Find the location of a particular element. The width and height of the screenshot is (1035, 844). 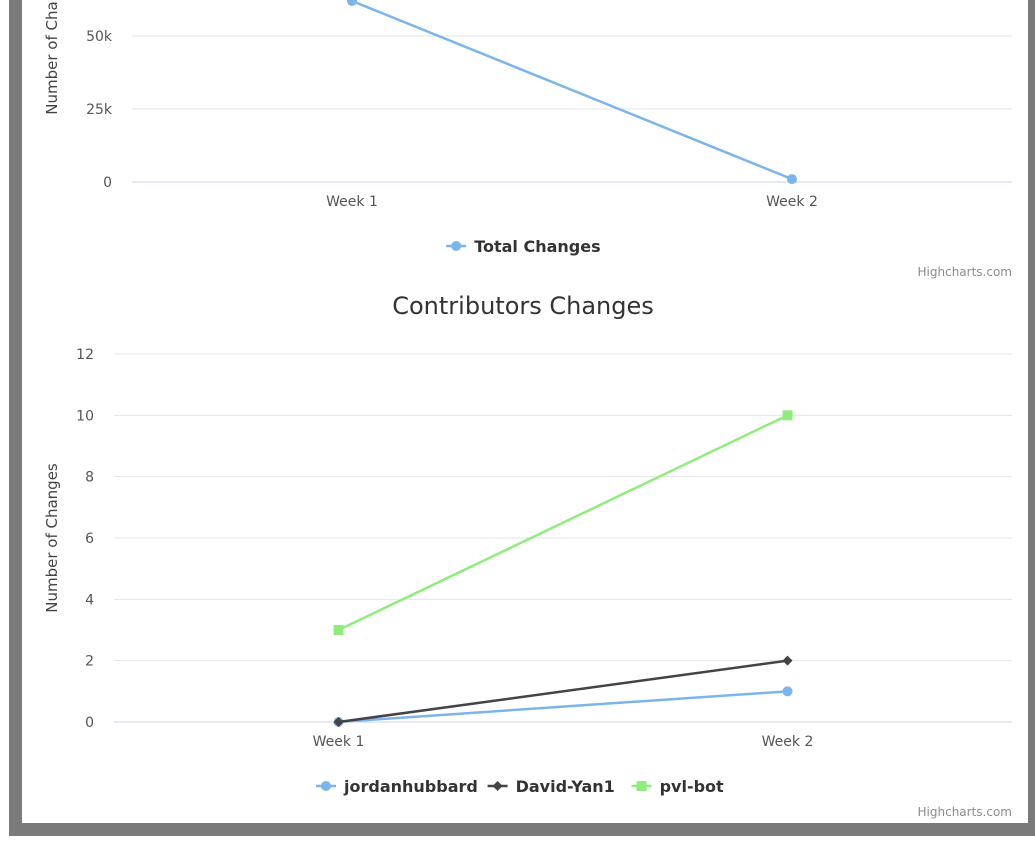

y-tick-label: 6 is located at coordinates (89, 539).